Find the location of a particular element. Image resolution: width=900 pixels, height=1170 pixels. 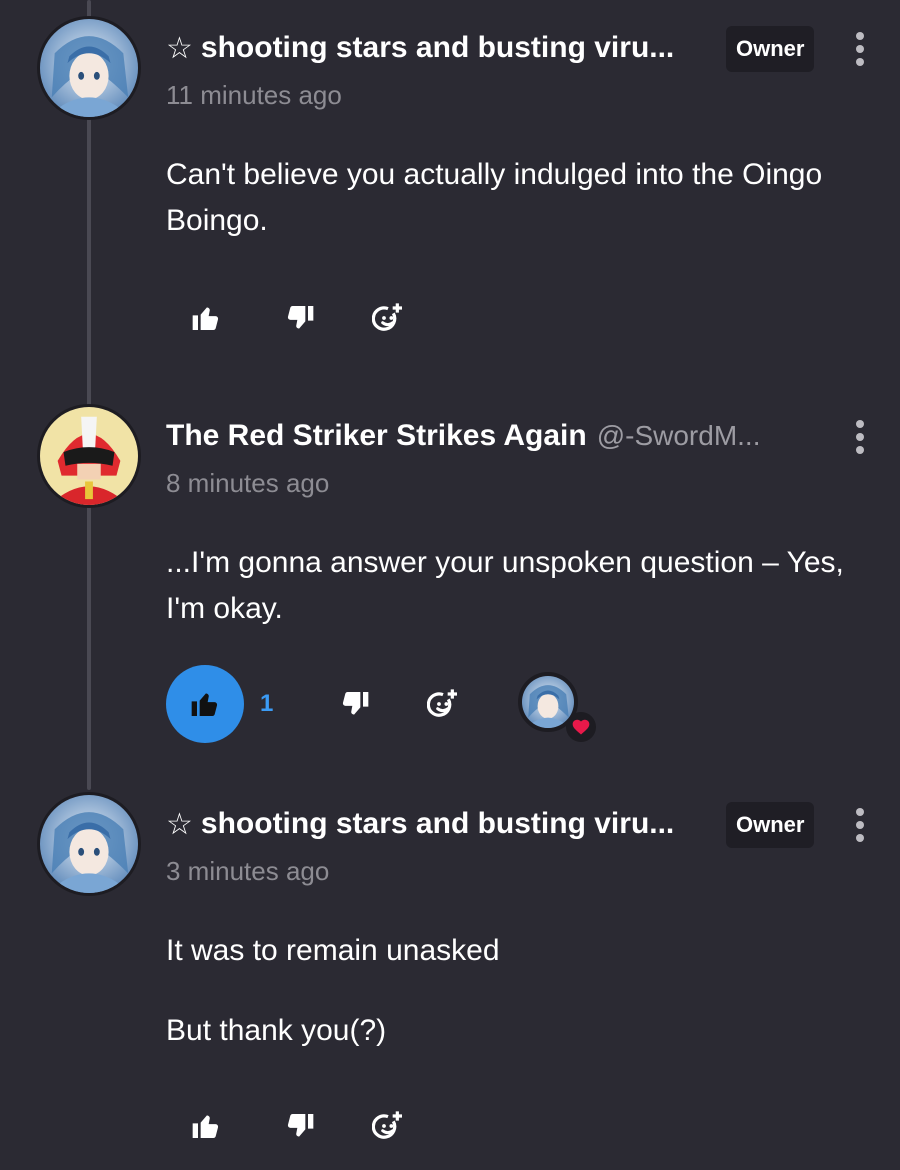

author-label: The Red Striker Strikes Again is located at coordinates (376, 435).